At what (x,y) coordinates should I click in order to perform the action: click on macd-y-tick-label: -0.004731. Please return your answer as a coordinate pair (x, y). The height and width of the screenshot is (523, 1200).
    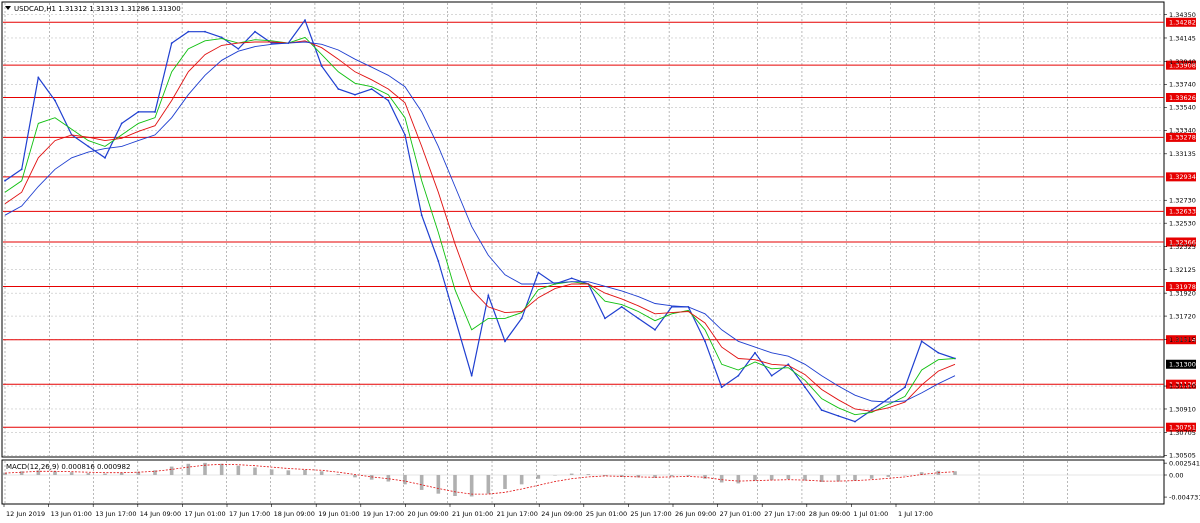
    Looking at the image, I should click on (1184, 497).